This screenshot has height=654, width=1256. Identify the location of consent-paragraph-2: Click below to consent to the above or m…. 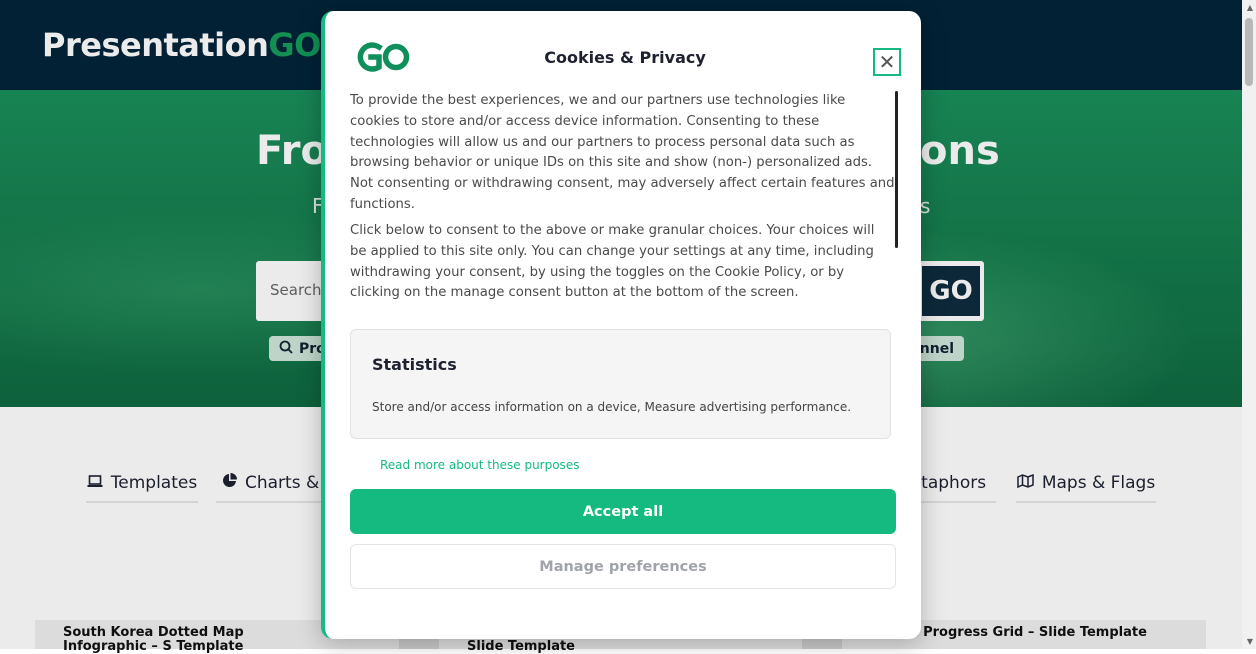
(612, 262).